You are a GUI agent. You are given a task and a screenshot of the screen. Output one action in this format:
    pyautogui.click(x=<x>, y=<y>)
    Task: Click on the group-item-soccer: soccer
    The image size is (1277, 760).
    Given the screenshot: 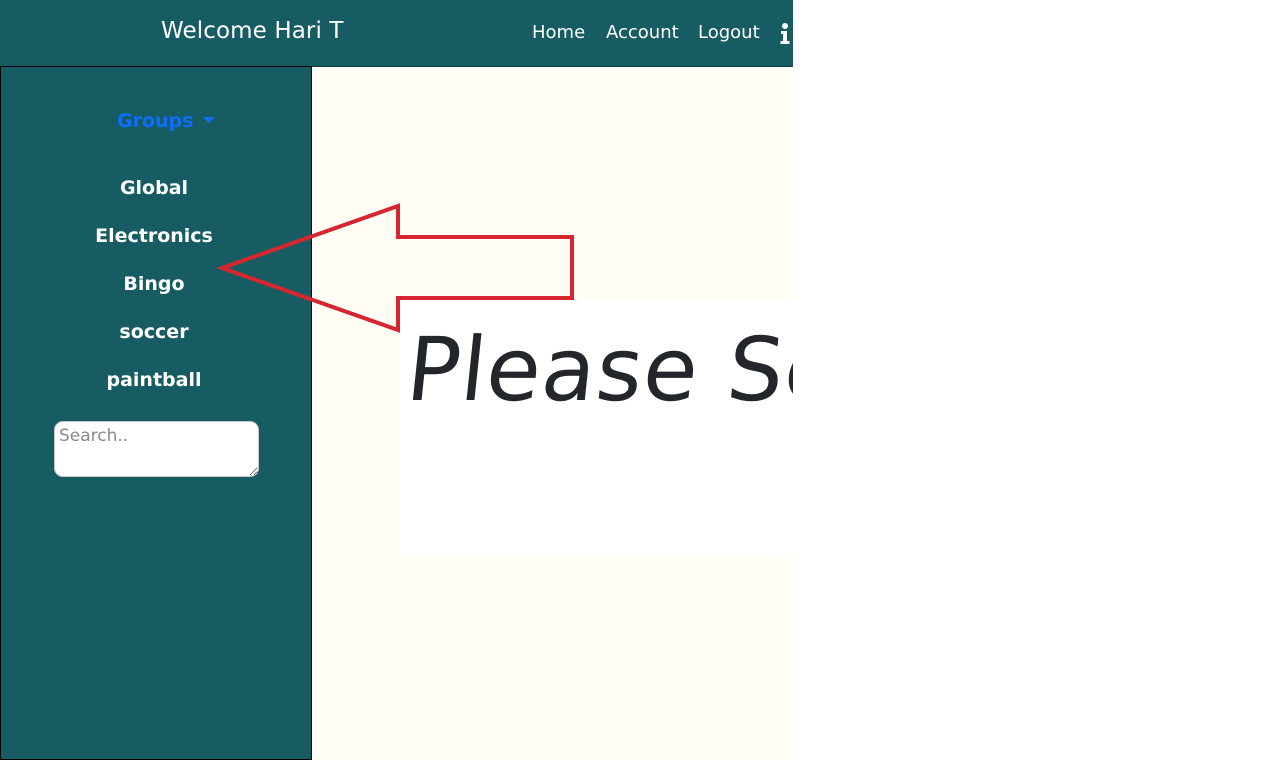 What is the action you would take?
    pyautogui.click(x=154, y=332)
    